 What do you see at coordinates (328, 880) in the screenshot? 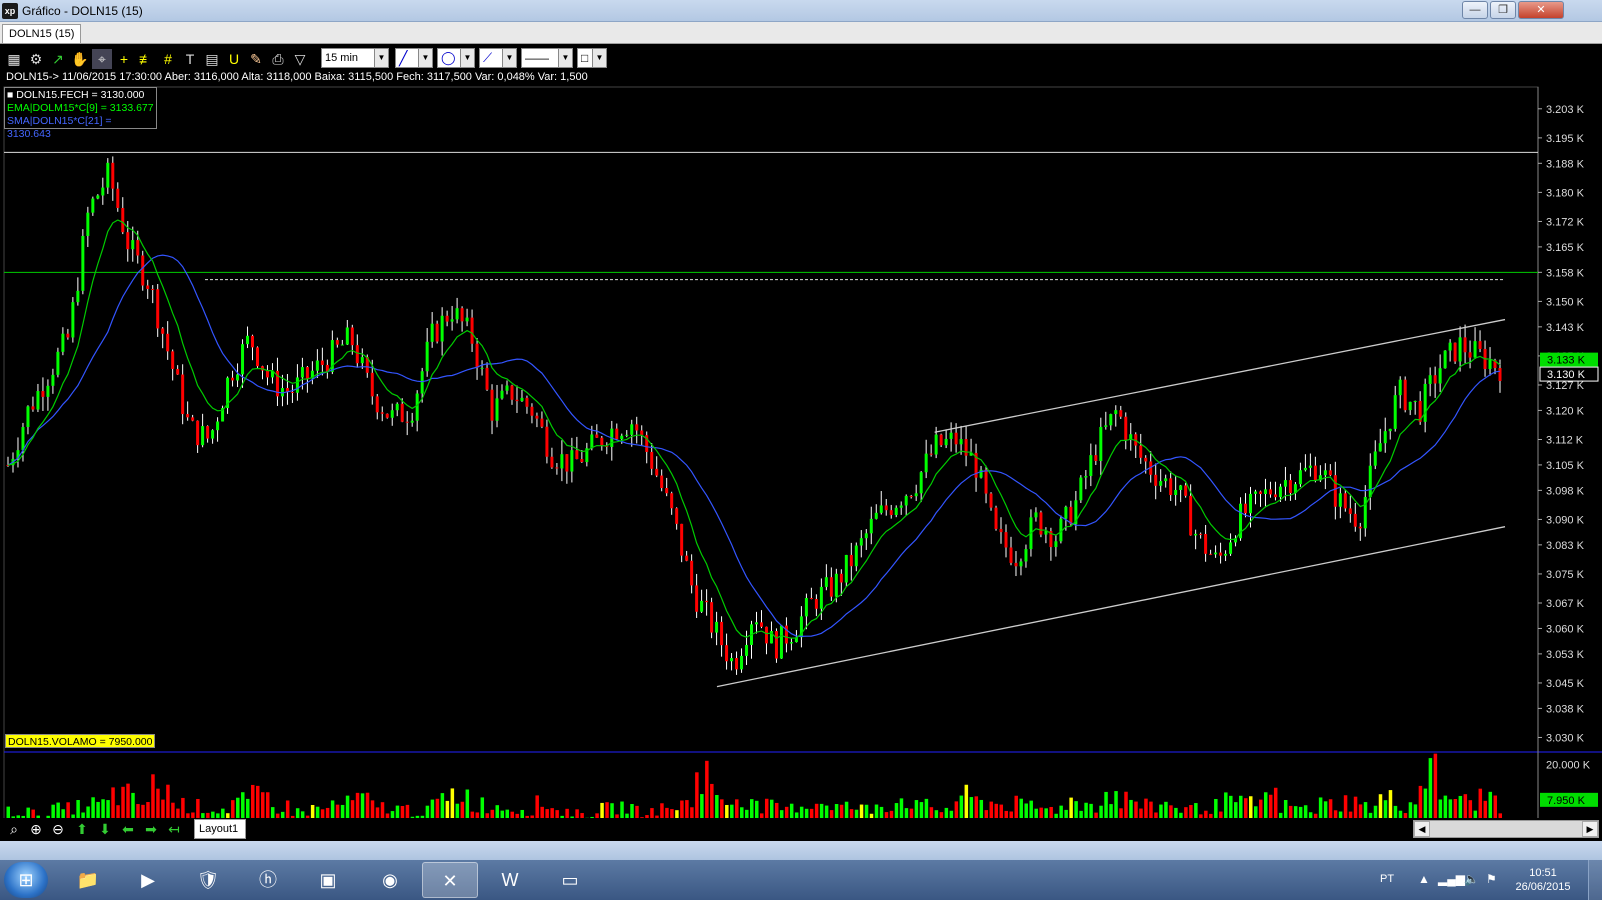
I see `tool-taskbar-icon: ▣` at bounding box center [328, 880].